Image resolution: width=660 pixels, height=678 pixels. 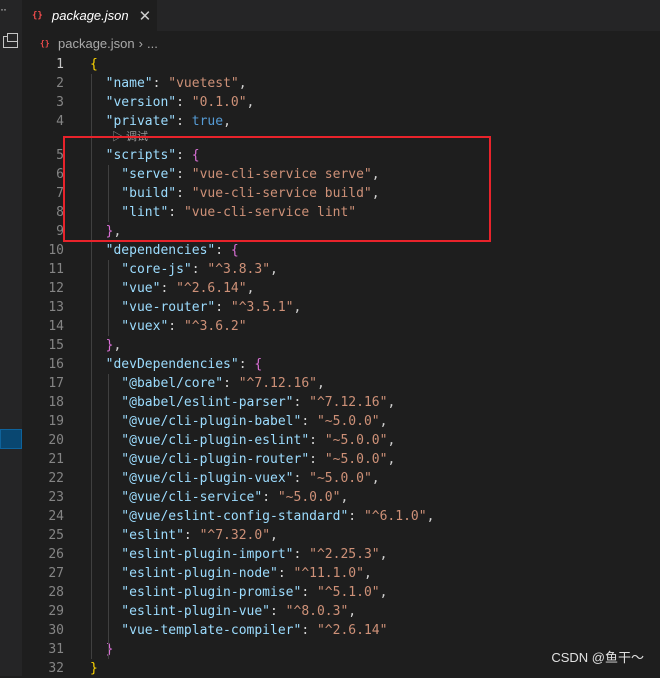 I want to click on code-text: "vue-router": "^3.5.1",, so click(x=195, y=307).